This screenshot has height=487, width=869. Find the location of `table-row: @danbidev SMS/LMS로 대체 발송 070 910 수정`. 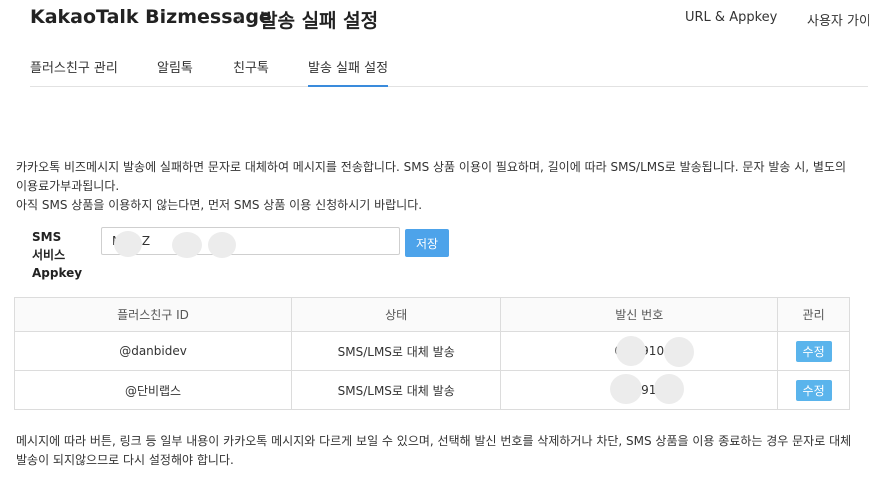

table-row: @danbidev SMS/LMS로 대체 발송 070 910 수정 is located at coordinates (431, 351).